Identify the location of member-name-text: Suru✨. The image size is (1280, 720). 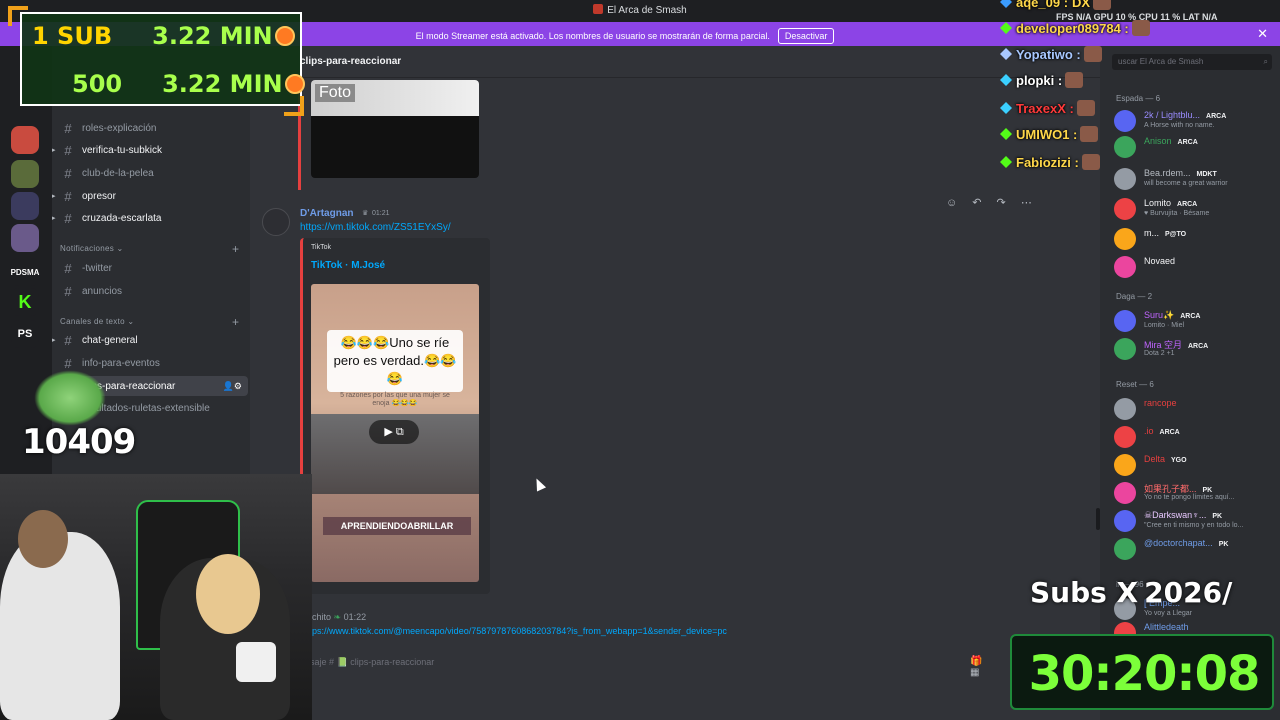
(1159, 315).